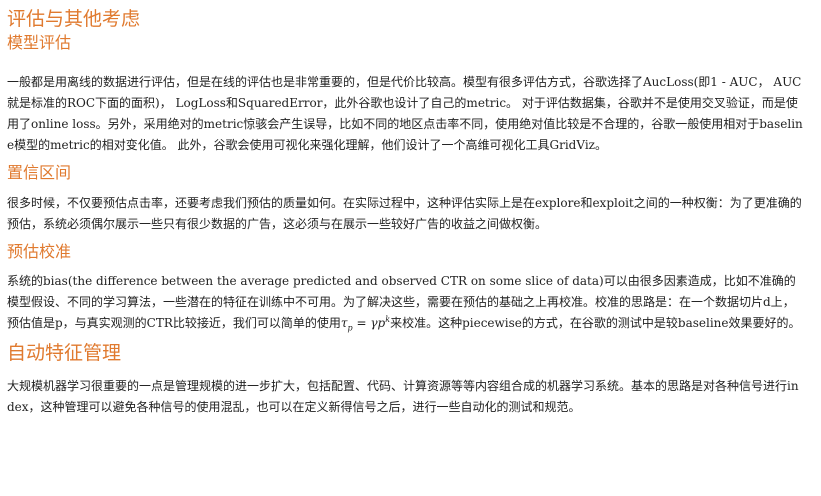 The height and width of the screenshot is (496, 821). What do you see at coordinates (344, 323) in the screenshot?
I see `formula-lhs: τ` at bounding box center [344, 323].